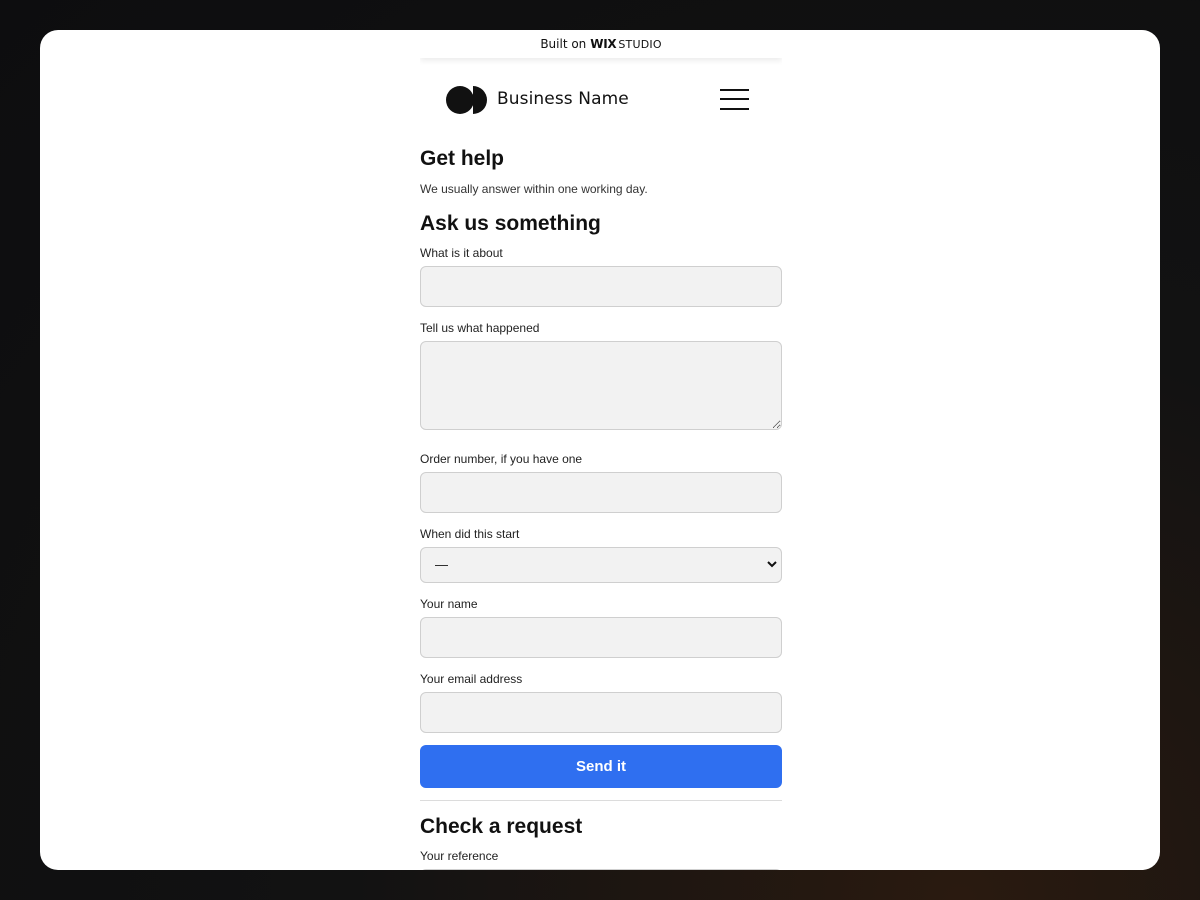 The image size is (1200, 900). Describe the element at coordinates (501, 459) in the screenshot. I see `order-number-label: Order number, if you have one` at that location.